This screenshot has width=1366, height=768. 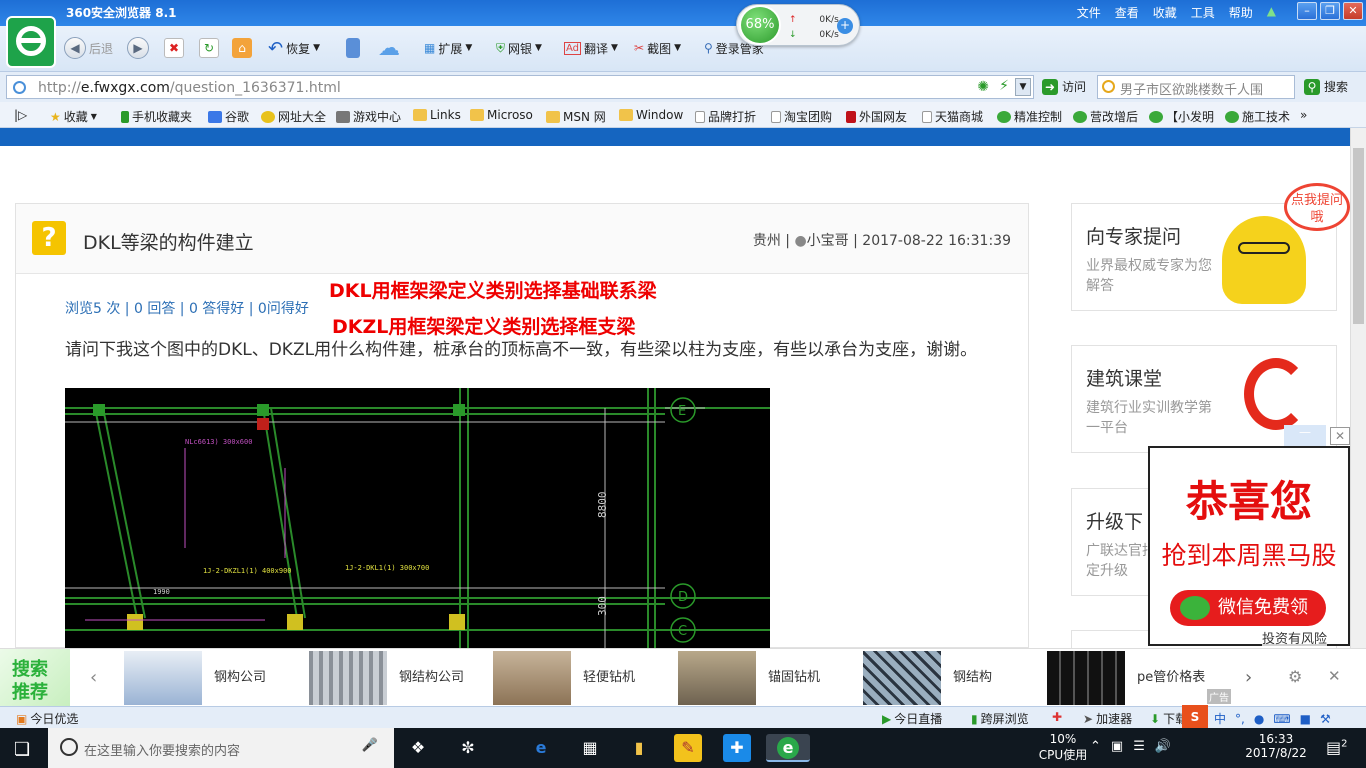 I want to click on app-plus-icon: ✚, so click(x=737, y=748).